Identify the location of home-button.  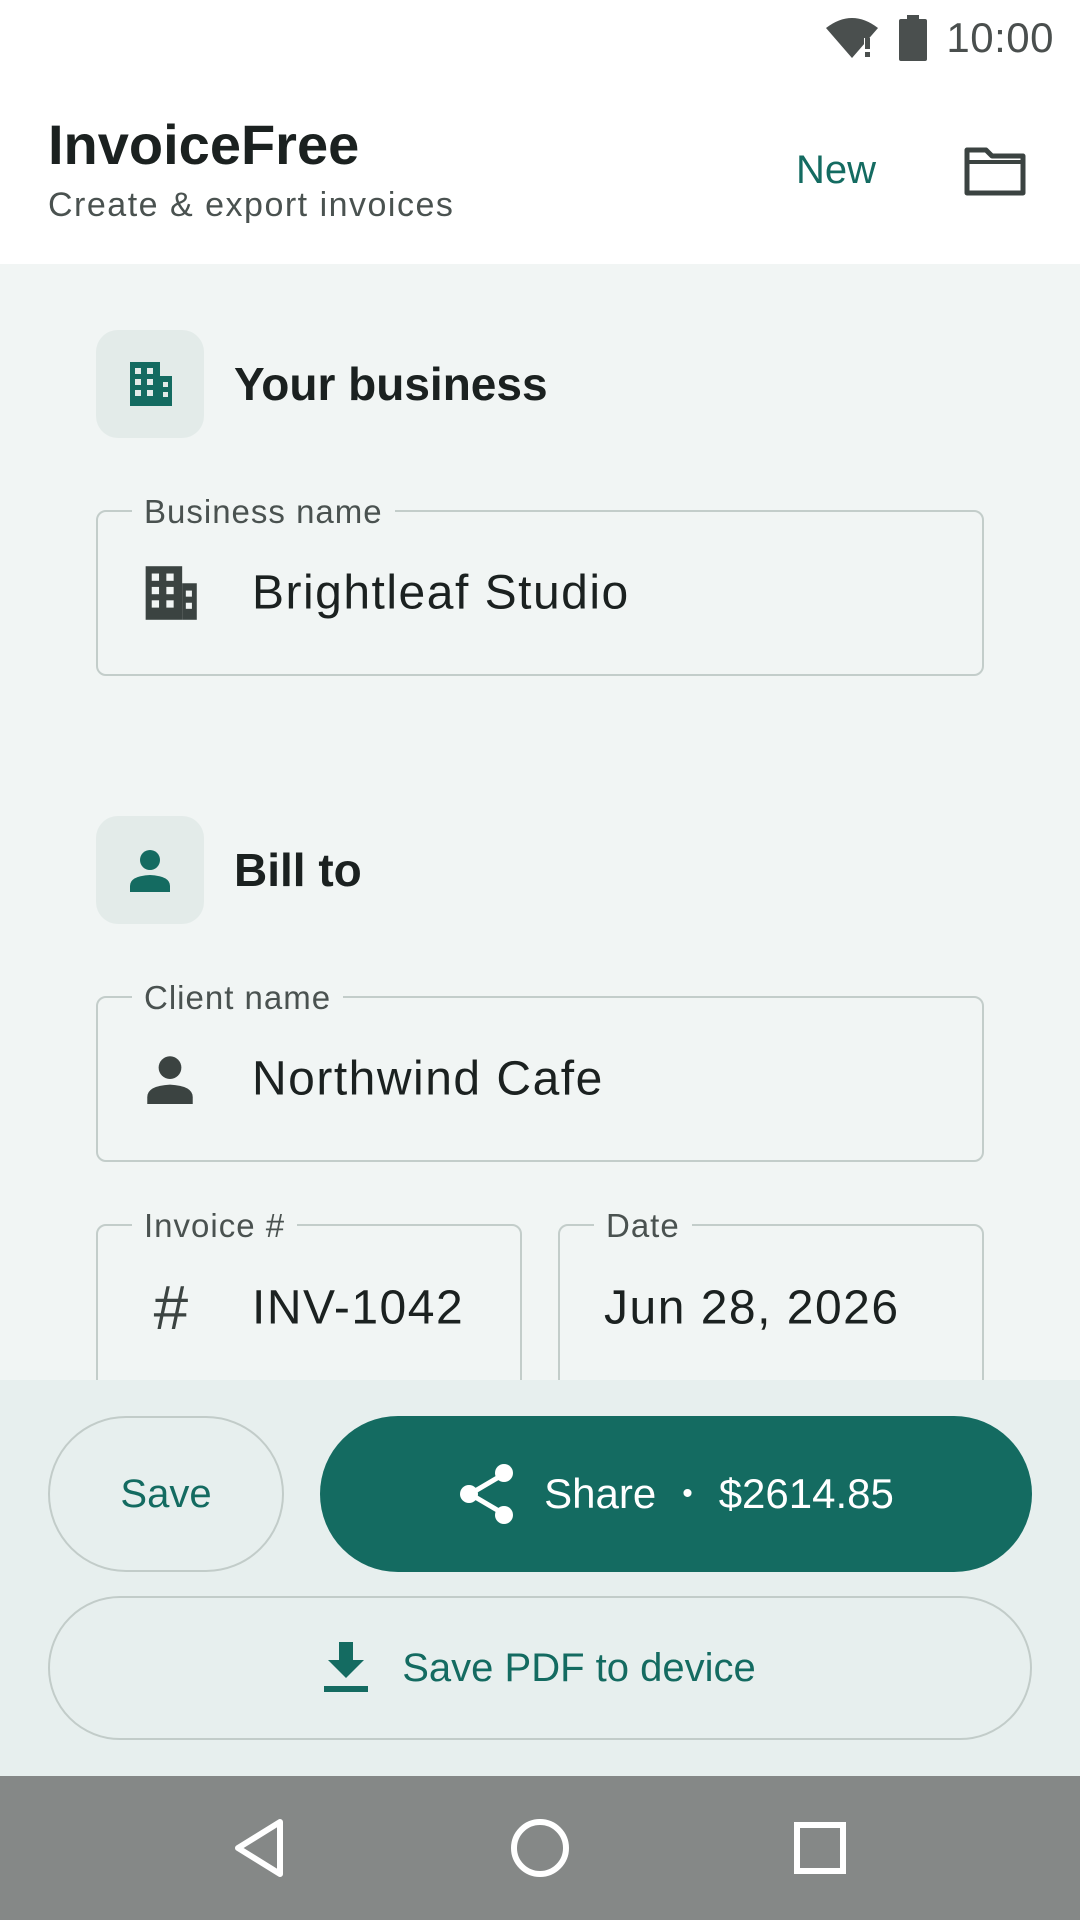
(540, 1848).